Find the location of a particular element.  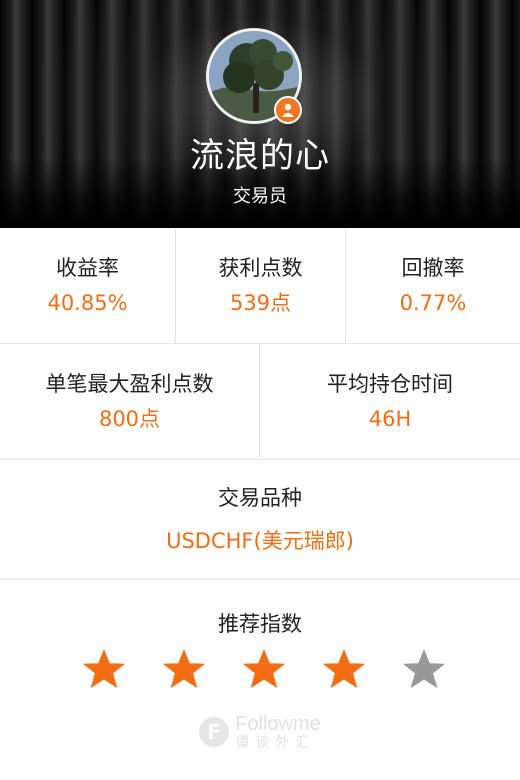

stat-return-rate: 收益率 40.85% is located at coordinates (88, 285).